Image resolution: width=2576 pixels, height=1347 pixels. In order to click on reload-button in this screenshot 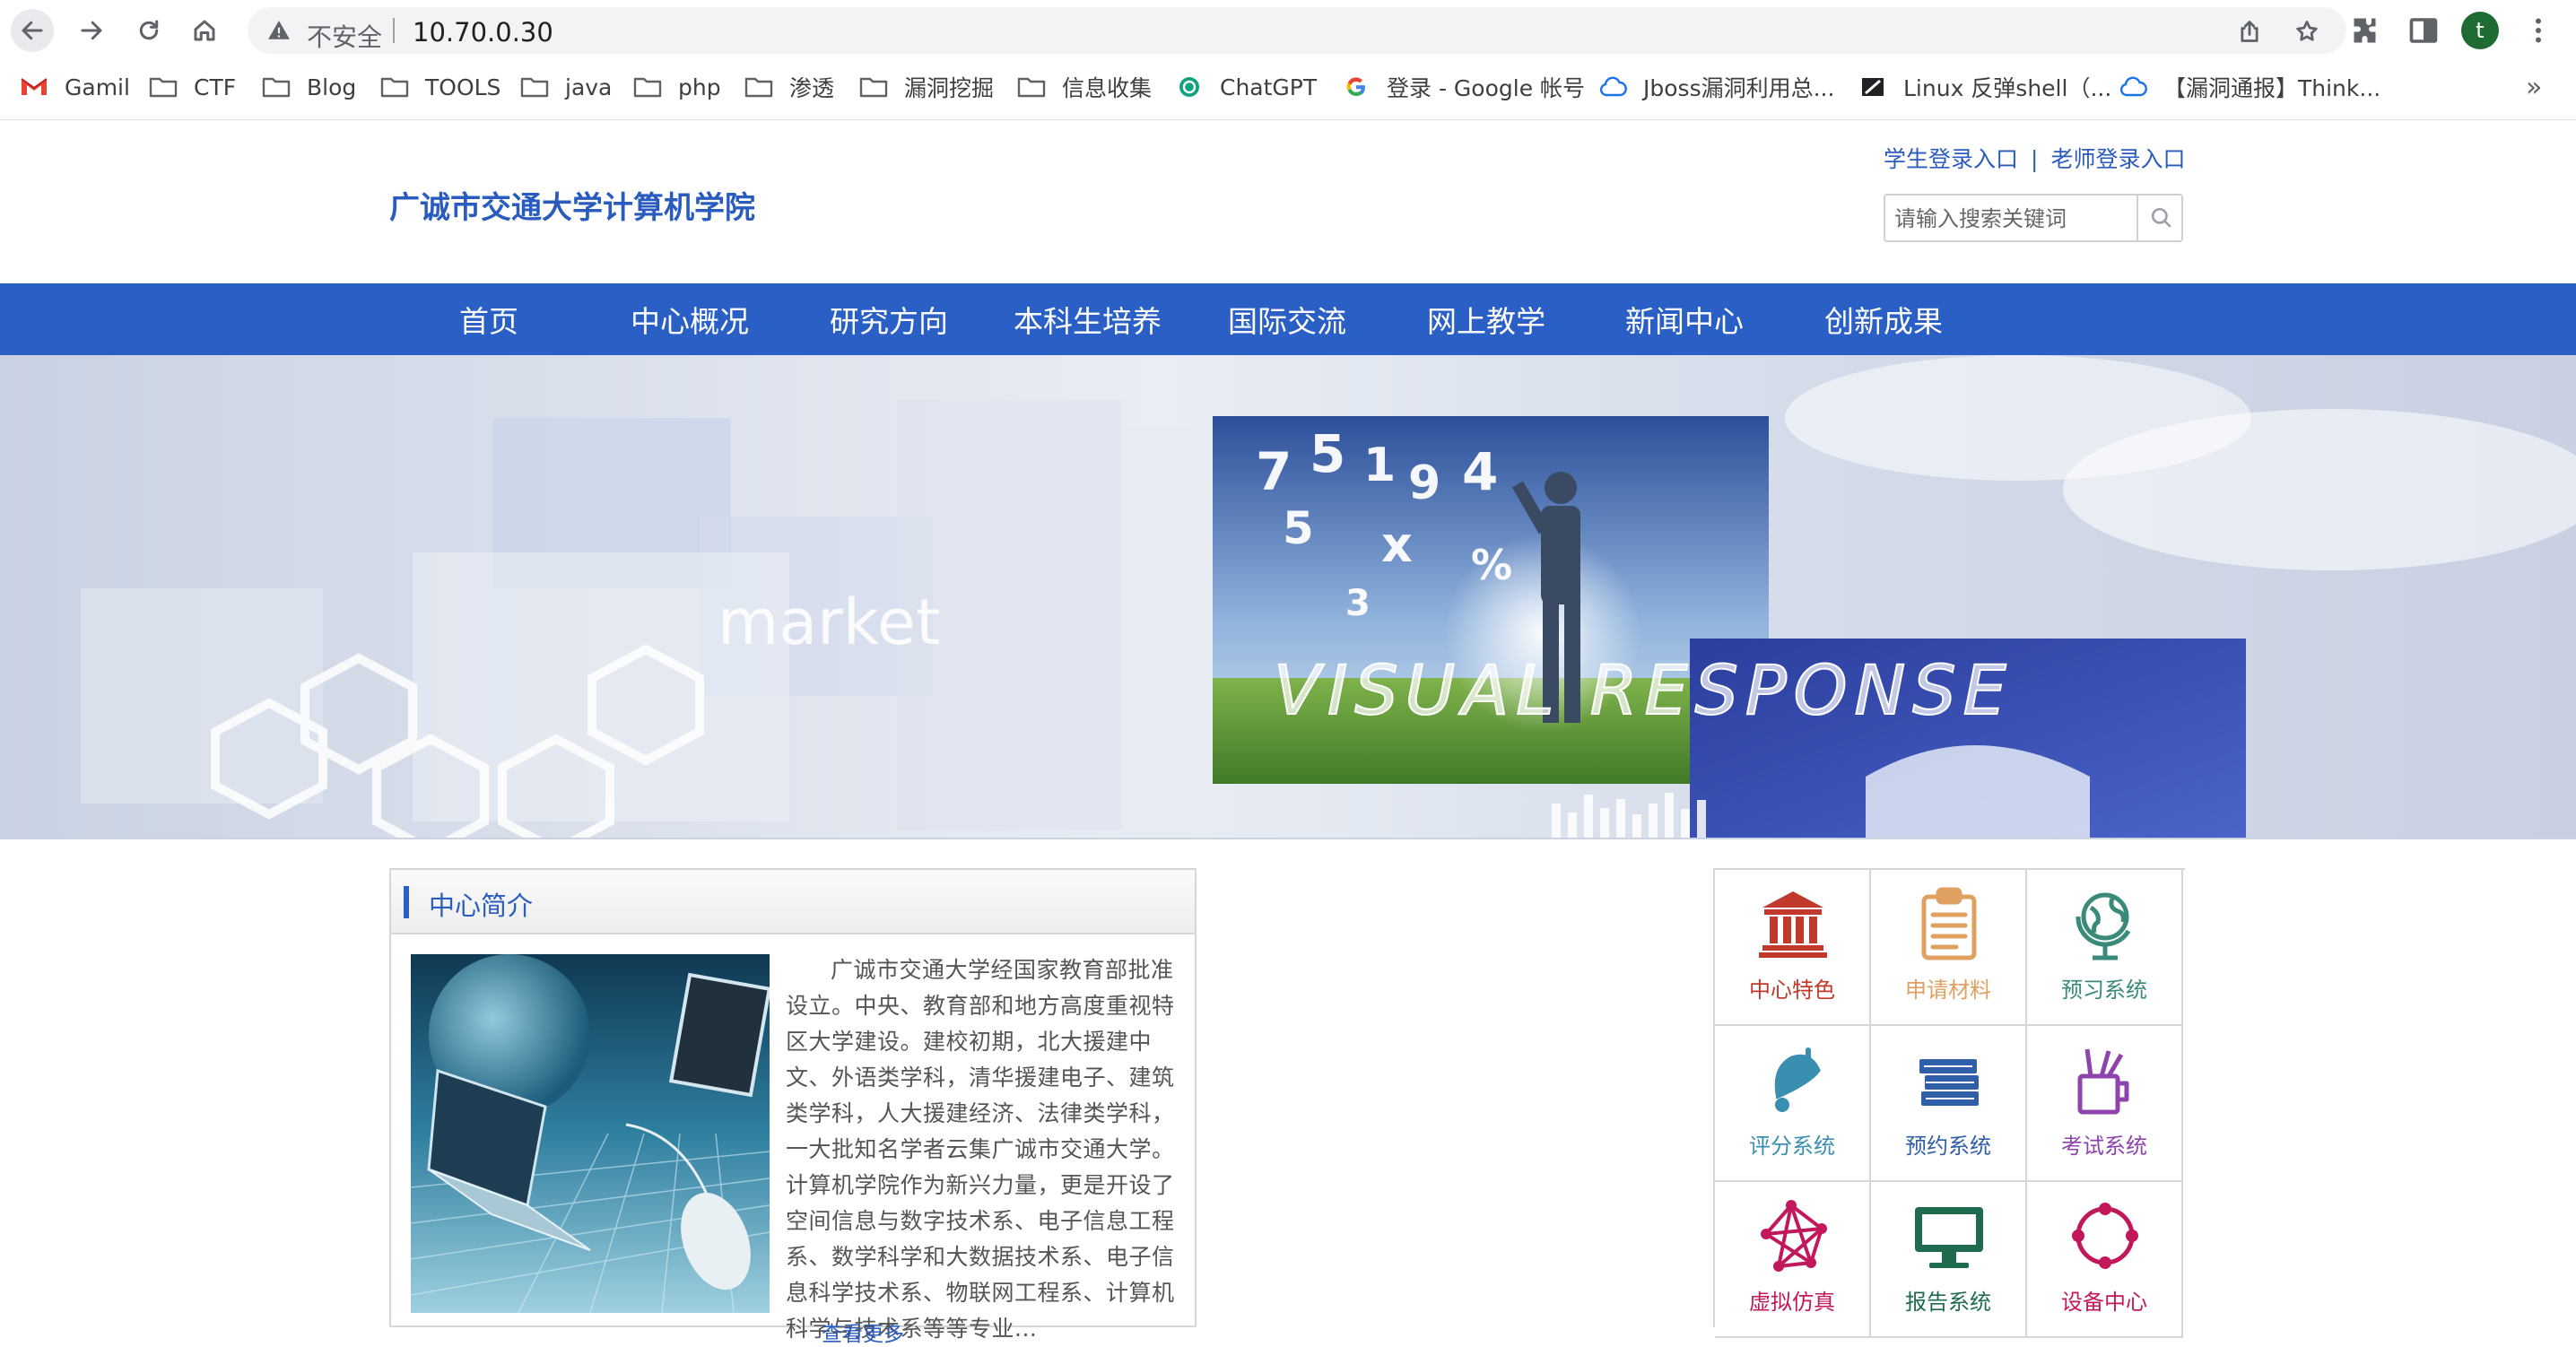, I will do `click(148, 30)`.